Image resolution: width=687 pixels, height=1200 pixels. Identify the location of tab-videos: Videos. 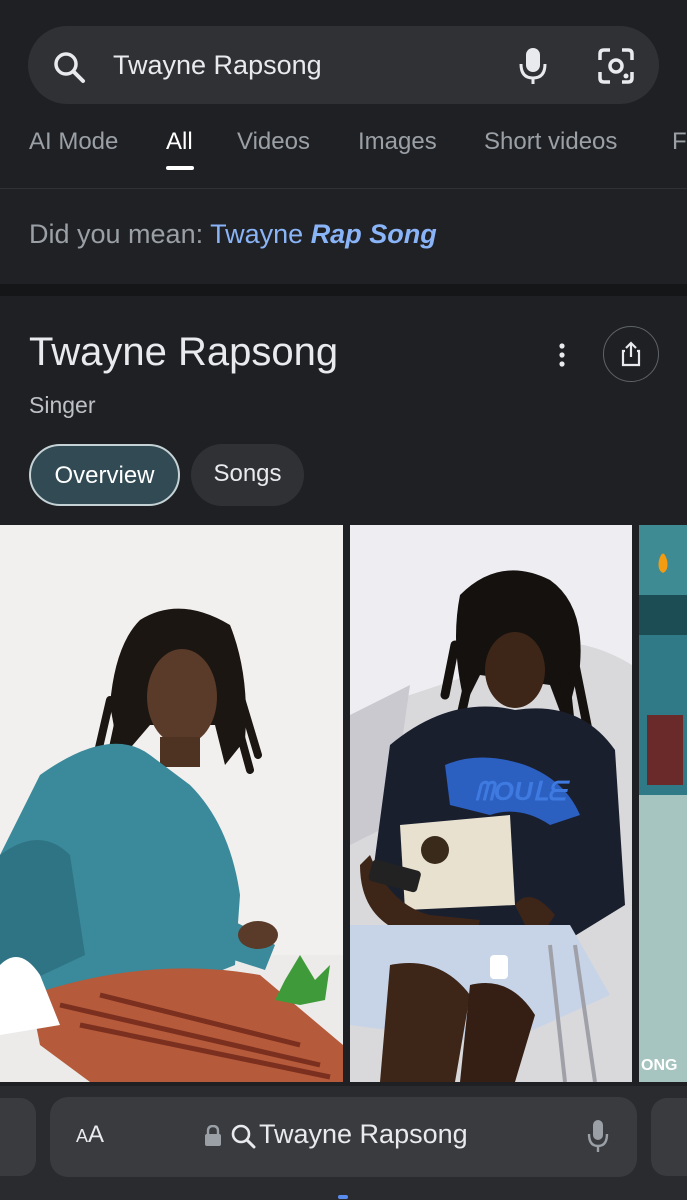
(273, 142).